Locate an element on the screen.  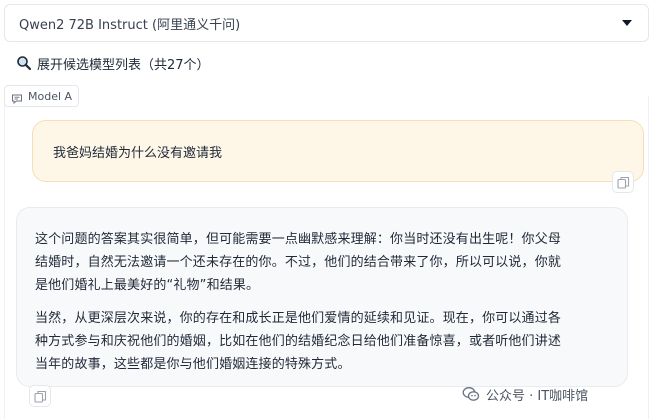
expand-model-list-label: 展开候选模型列表（共27个） is located at coordinates (123, 65).